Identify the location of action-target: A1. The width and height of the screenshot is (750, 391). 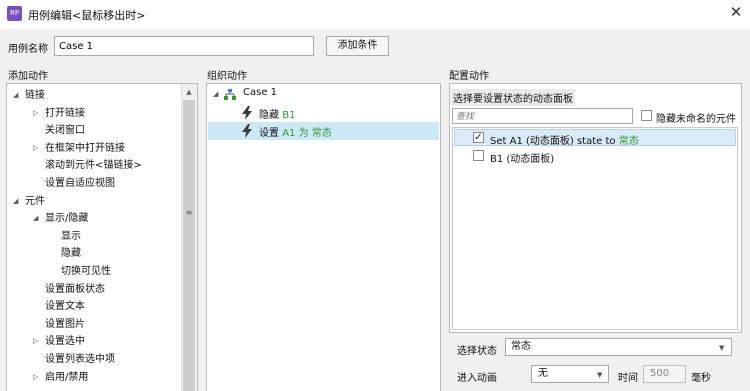
(289, 133).